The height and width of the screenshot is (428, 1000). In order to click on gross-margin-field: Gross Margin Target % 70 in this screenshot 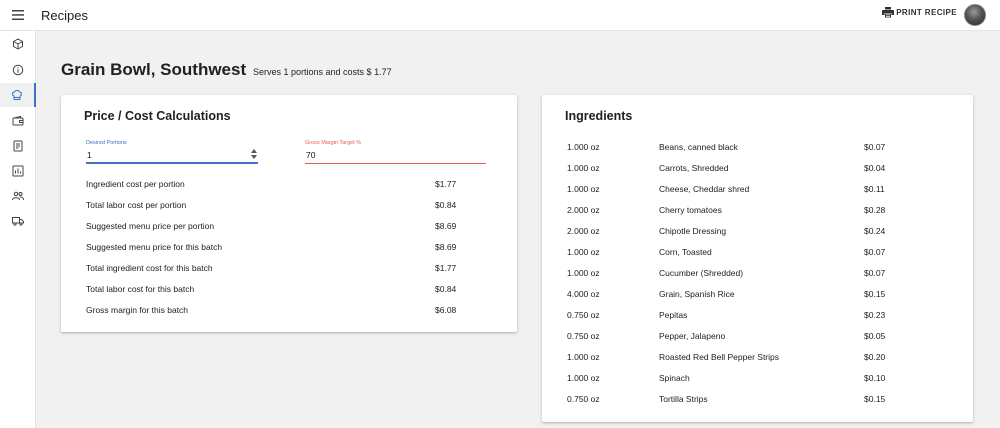, I will do `click(395, 152)`.